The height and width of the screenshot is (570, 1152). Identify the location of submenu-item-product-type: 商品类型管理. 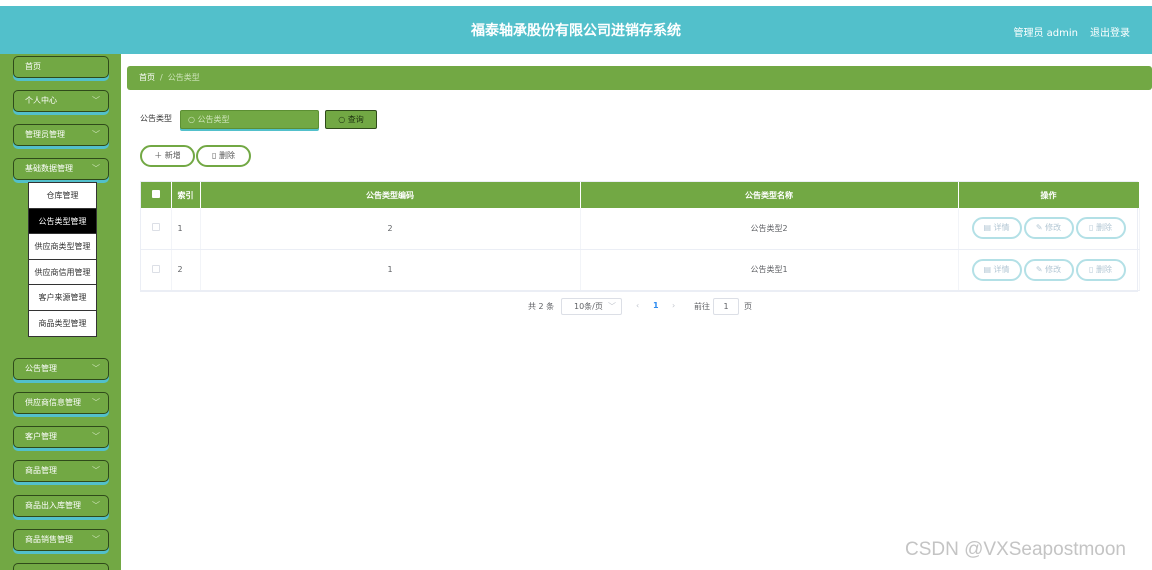
(62, 323).